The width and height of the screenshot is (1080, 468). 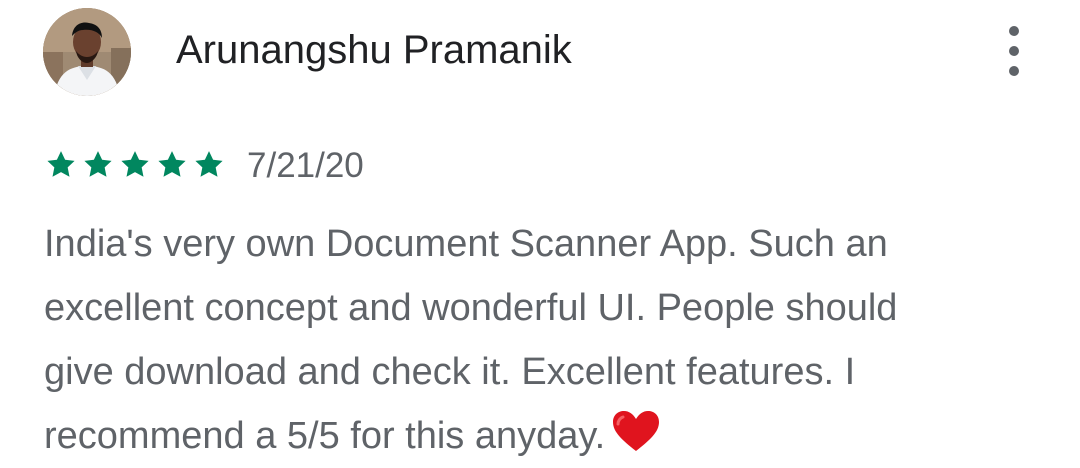 I want to click on review-date: 7/21/20, so click(x=305, y=165).